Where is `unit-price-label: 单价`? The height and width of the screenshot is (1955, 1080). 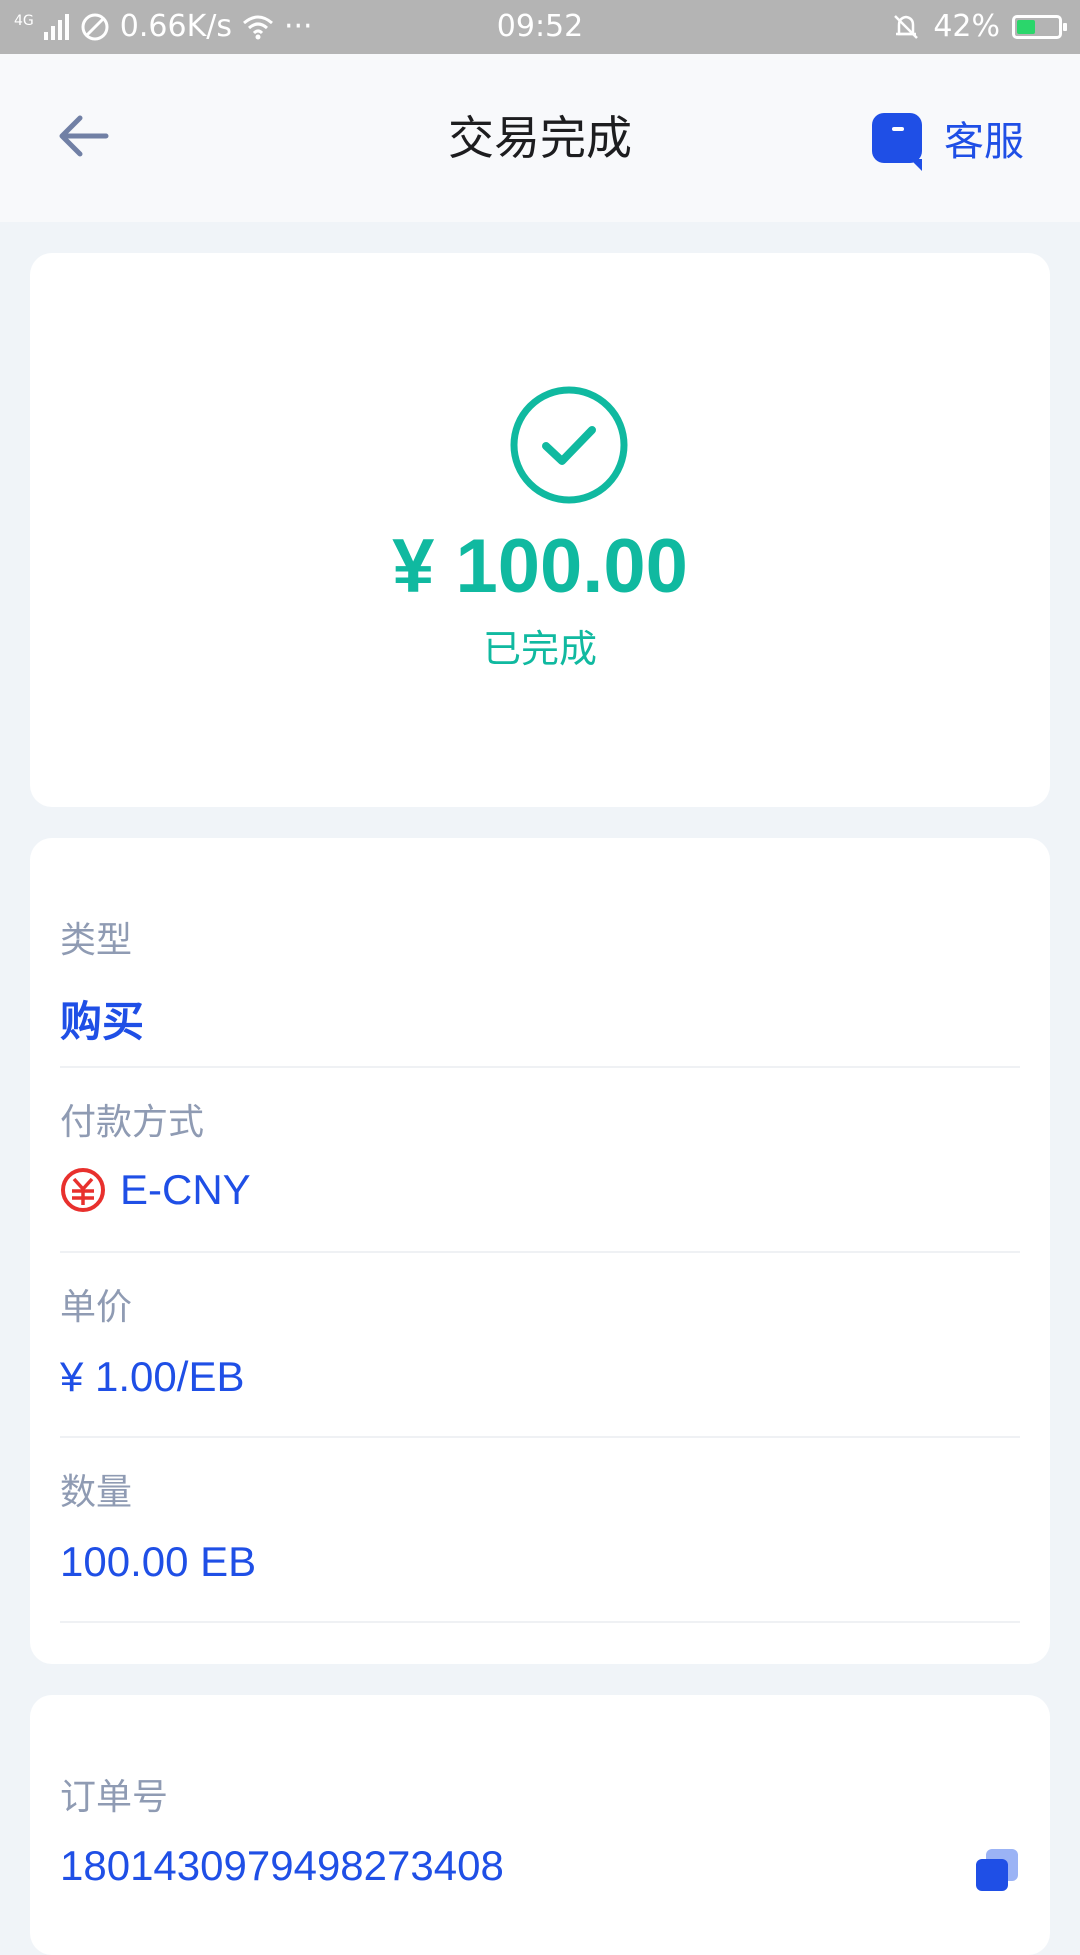
unit-price-label: 单价 is located at coordinates (96, 1307).